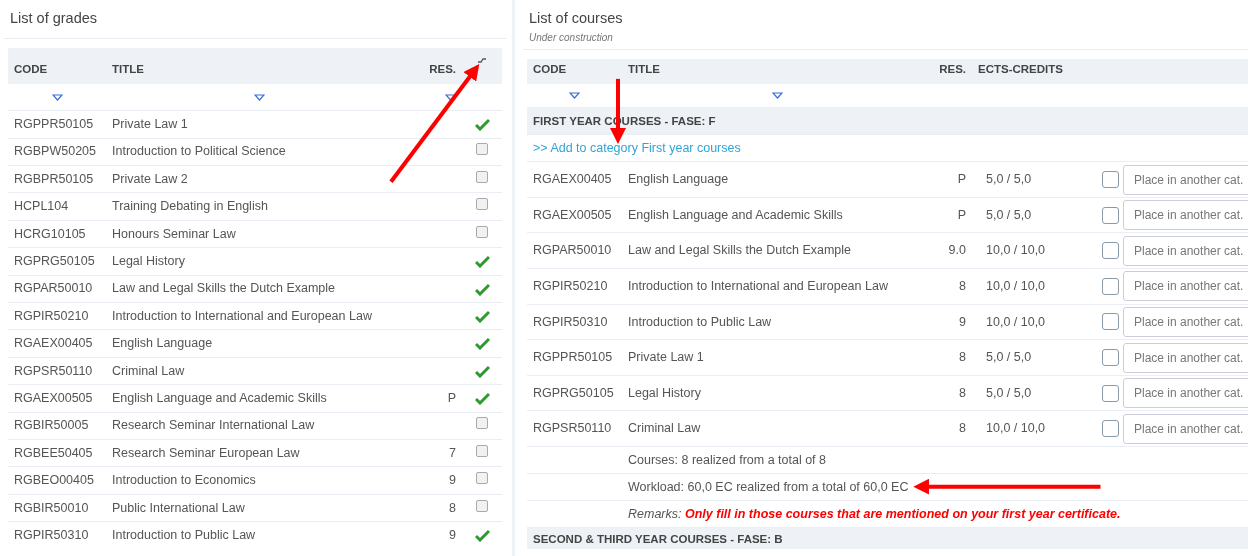 This screenshot has width=1248, height=556. I want to click on remarks-label: Remarks:, so click(655, 513).